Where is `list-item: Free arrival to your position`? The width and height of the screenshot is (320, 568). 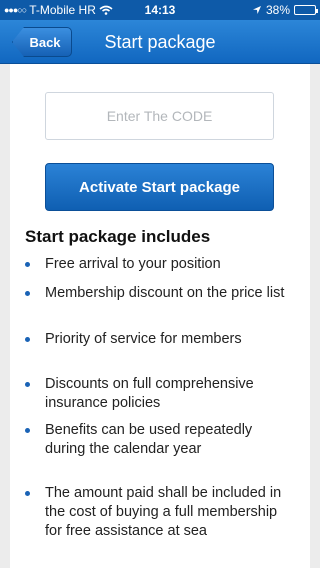
list-item: Free arrival to your position is located at coordinates (160, 264).